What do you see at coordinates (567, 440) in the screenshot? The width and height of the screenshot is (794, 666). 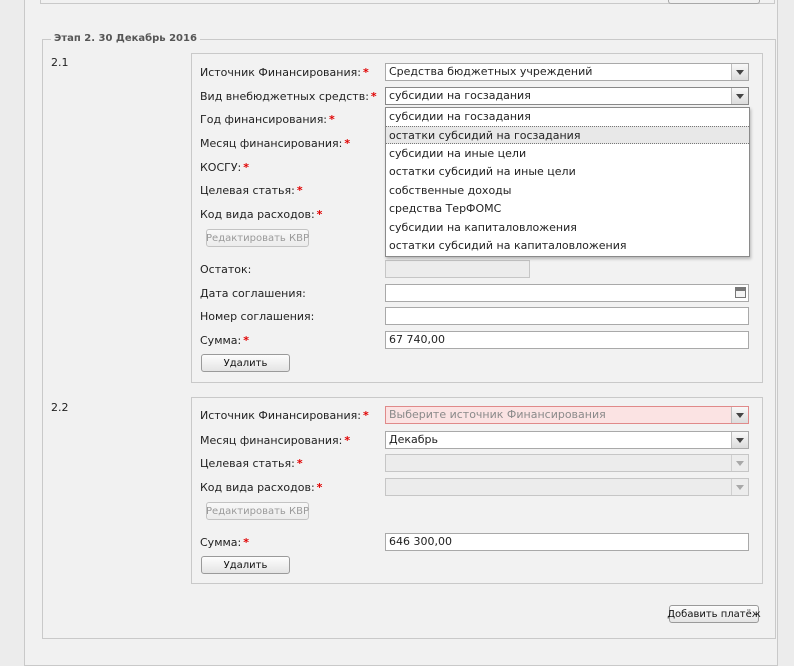 I see `month-select: Декабрь` at bounding box center [567, 440].